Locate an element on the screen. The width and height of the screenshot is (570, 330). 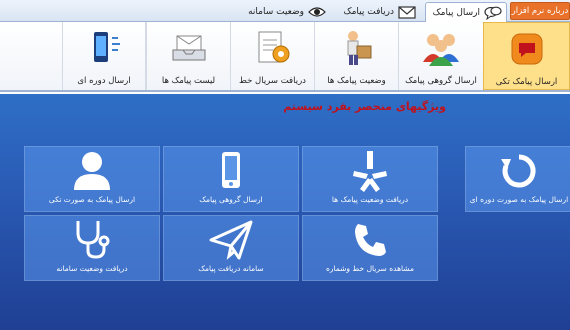
tile-sms-status-label: دریافت وضعیت پیامک ها is located at coordinates (370, 199).